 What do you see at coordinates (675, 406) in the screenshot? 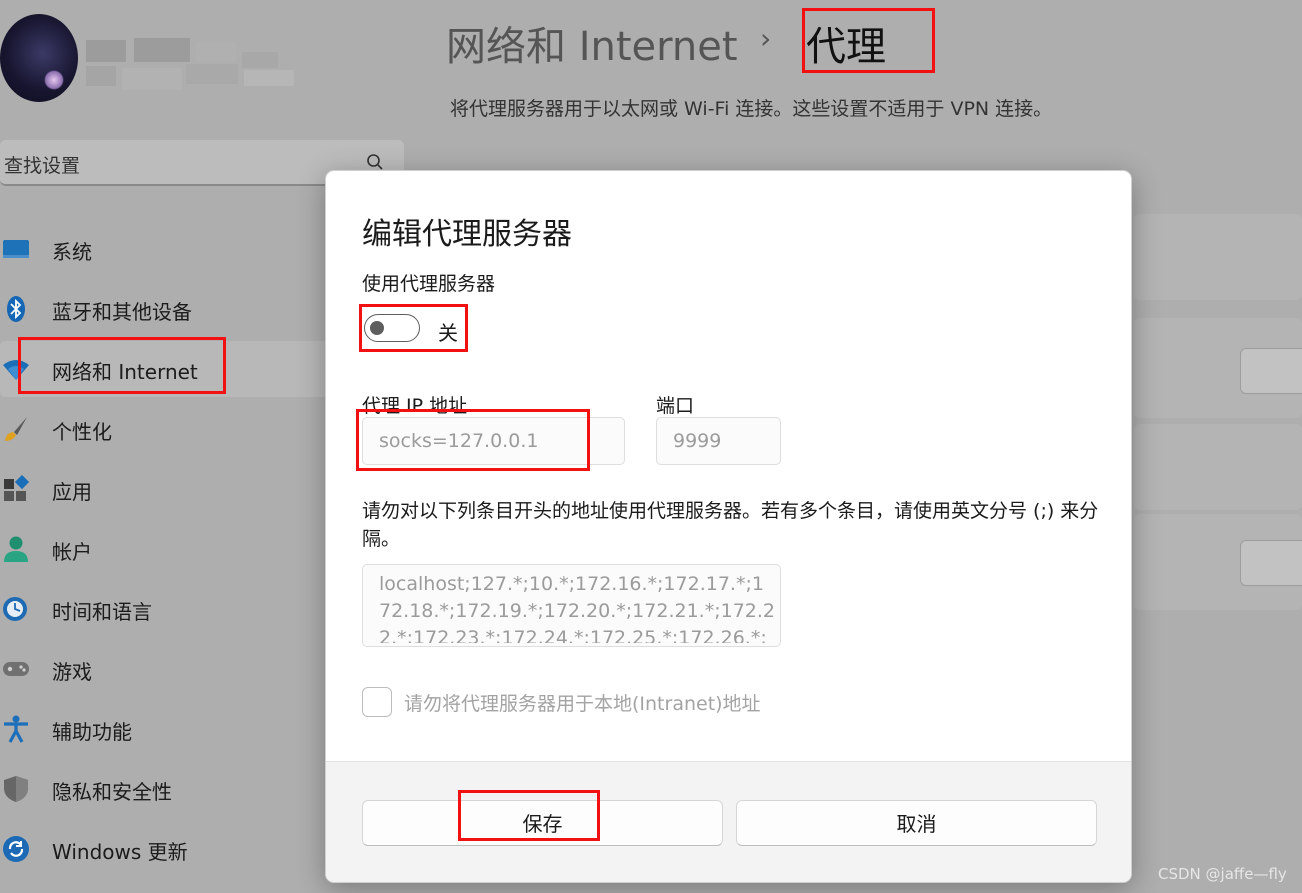
I see `port-label: 端口` at bounding box center [675, 406].